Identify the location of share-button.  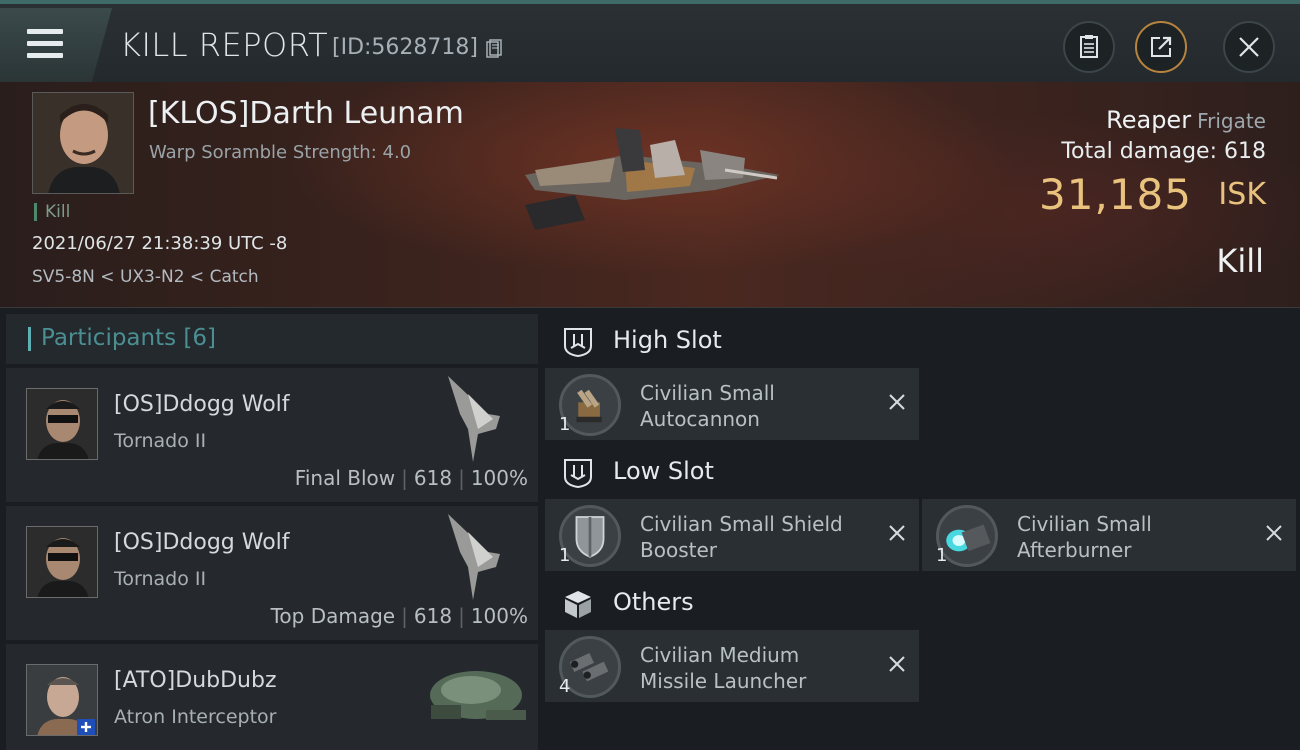
(1161, 47).